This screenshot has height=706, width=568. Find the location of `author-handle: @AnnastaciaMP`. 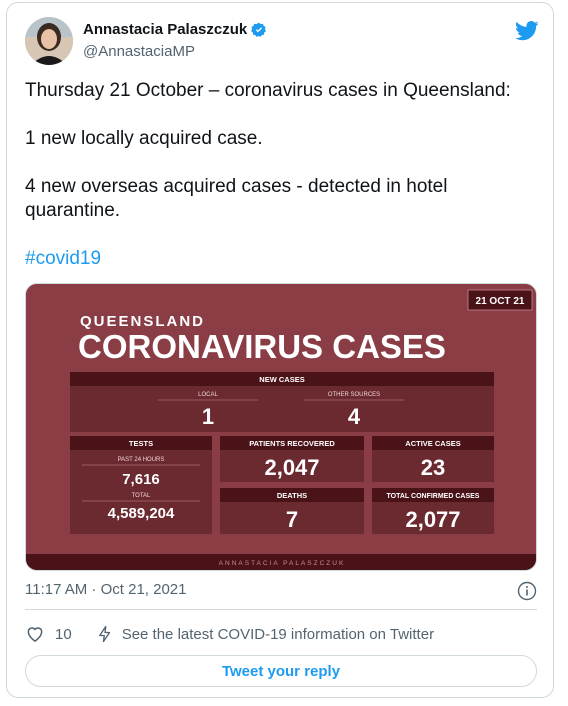

author-handle: @AnnastaciaMP is located at coordinates (139, 51).